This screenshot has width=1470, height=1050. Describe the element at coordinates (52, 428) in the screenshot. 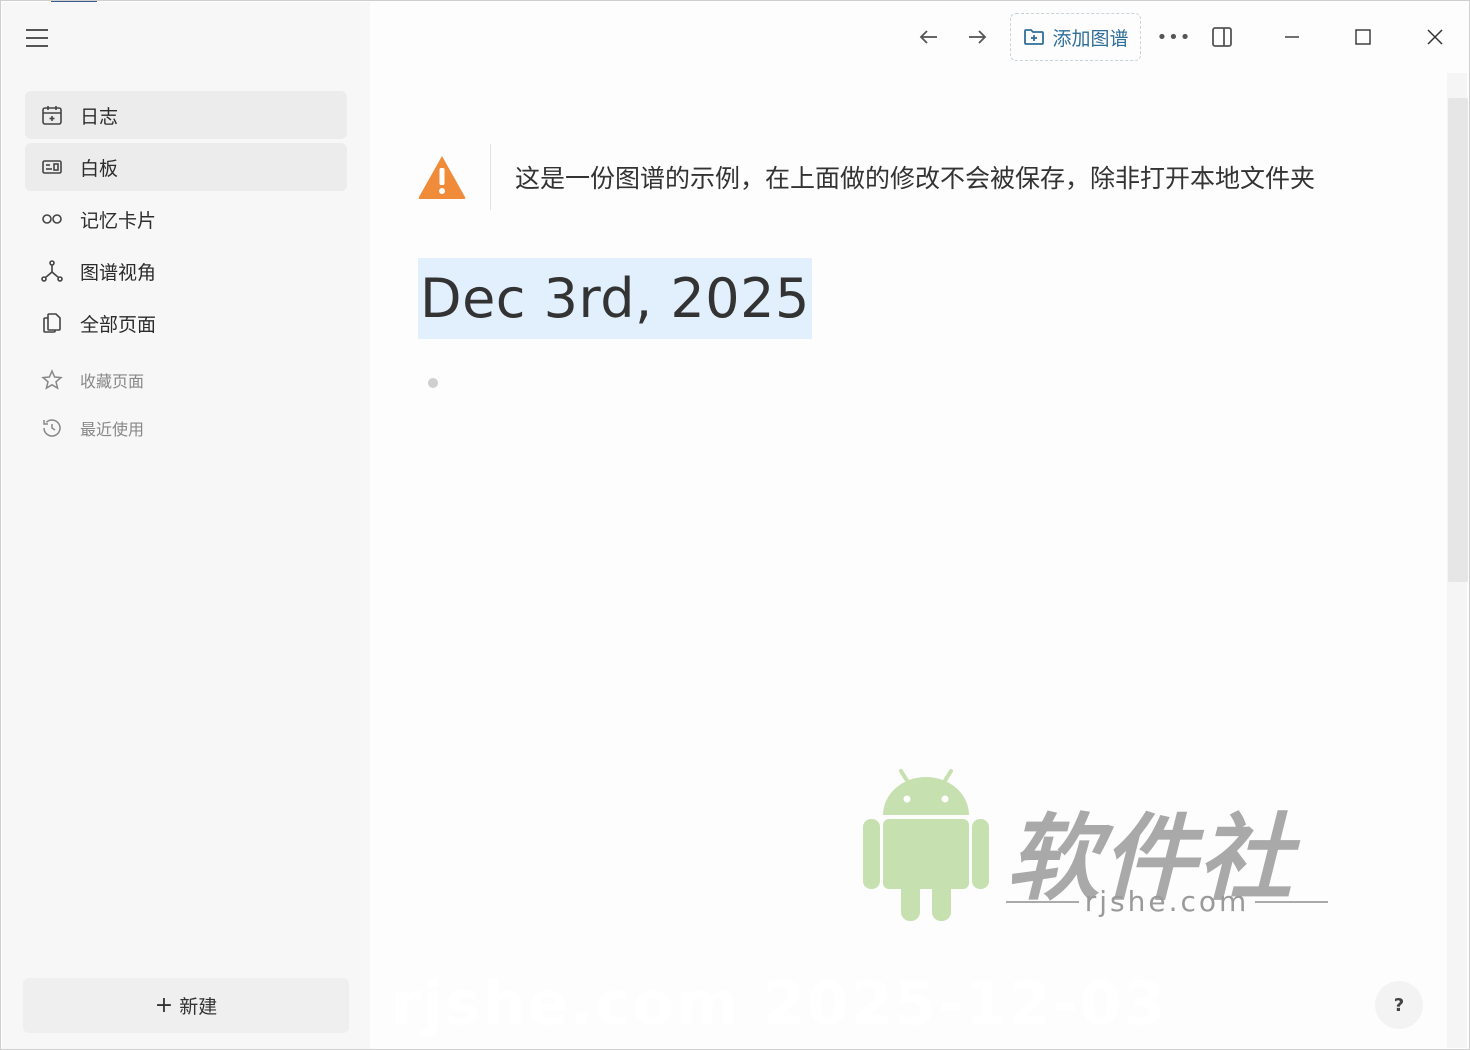

I see `history-icon` at that location.